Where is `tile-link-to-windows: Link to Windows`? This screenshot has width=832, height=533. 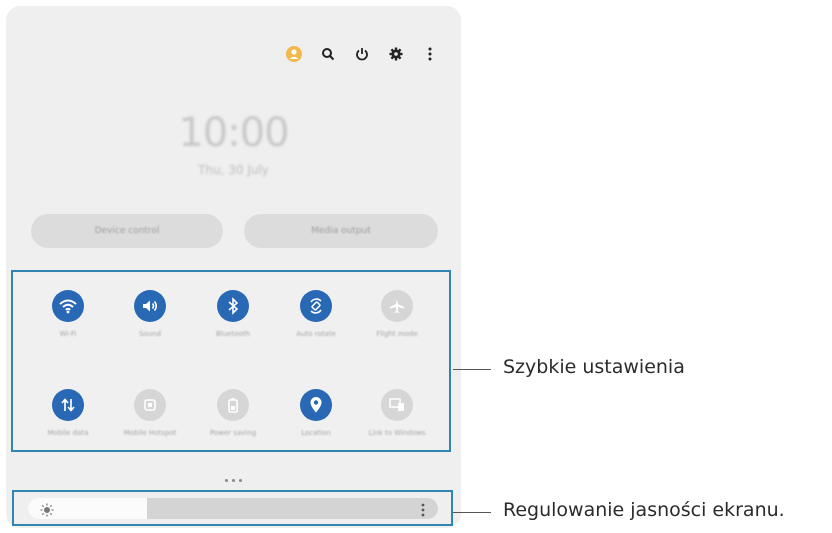 tile-link-to-windows: Link to Windows is located at coordinates (397, 413).